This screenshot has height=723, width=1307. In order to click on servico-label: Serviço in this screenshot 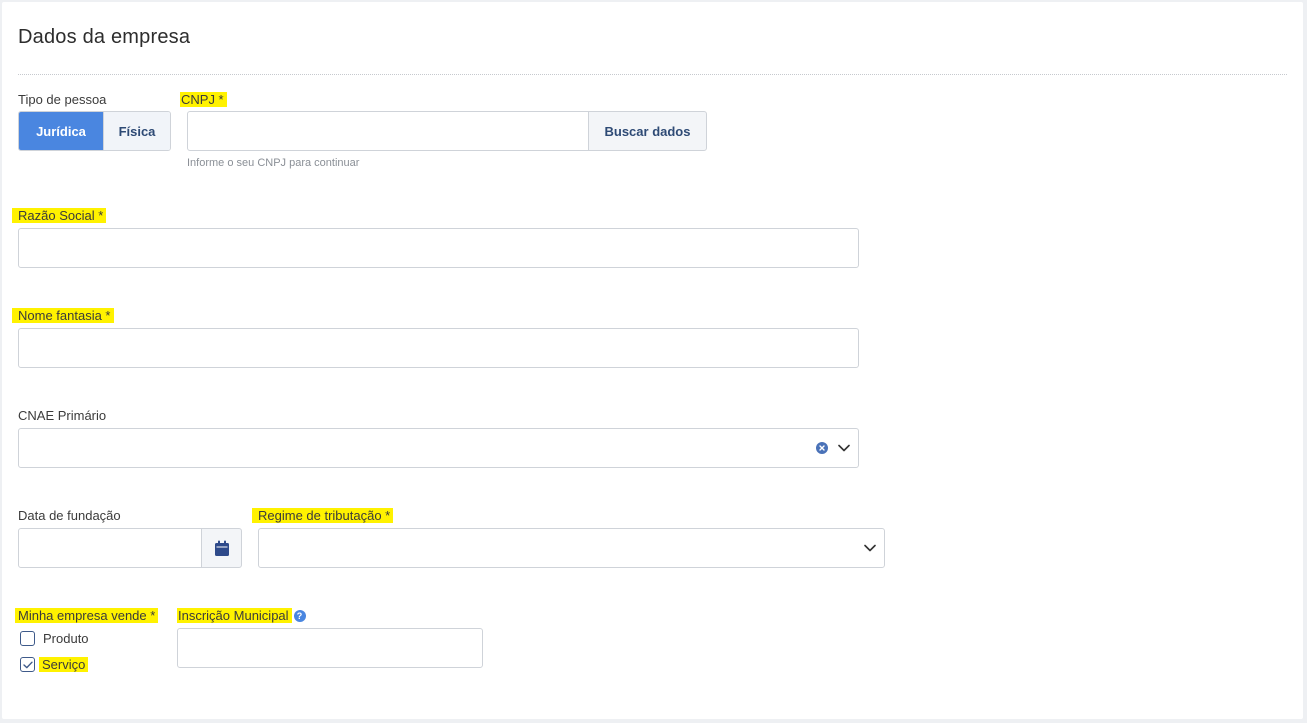, I will do `click(64, 664)`.